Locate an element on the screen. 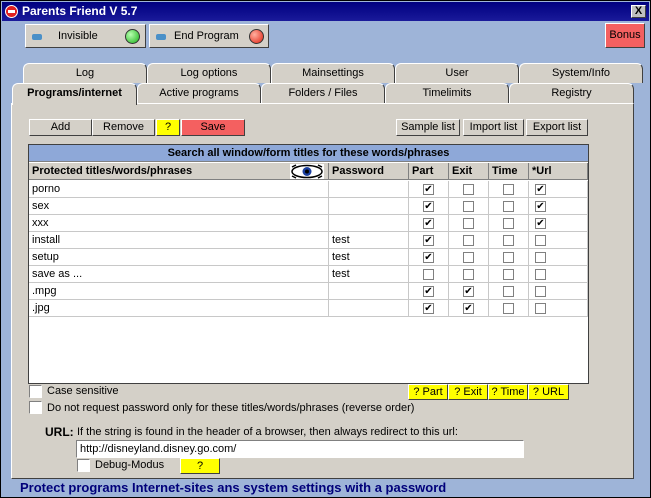  table-row: sex ✔ ✔ is located at coordinates (308, 206).